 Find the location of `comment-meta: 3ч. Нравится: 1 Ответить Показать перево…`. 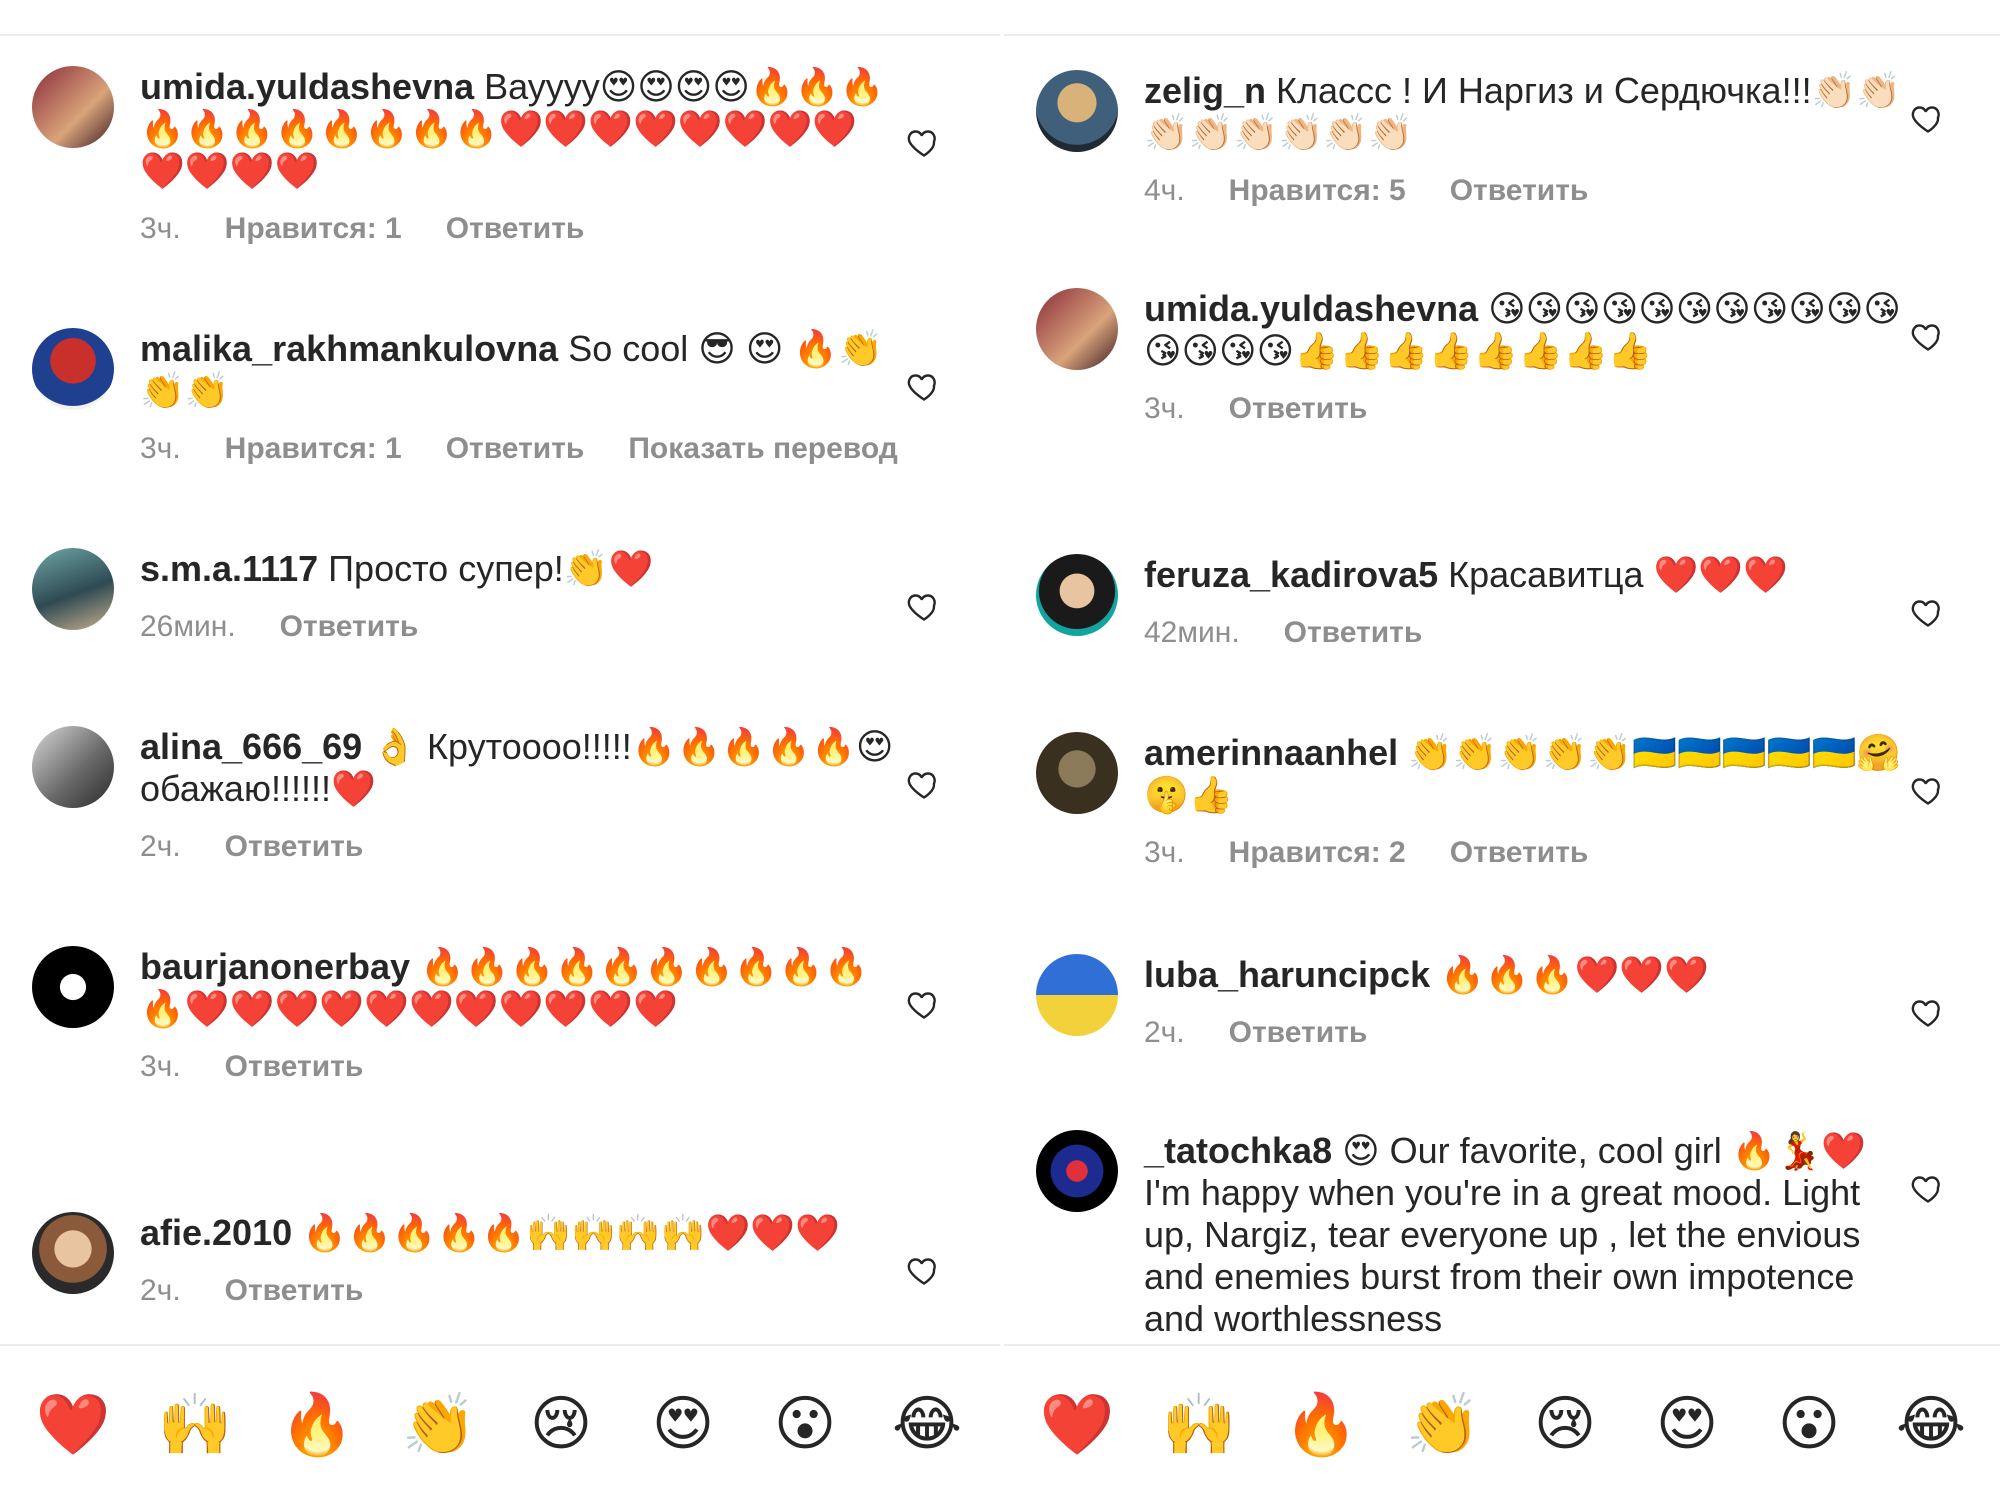

comment-meta: 3ч. Нравится: 1 Ответить Показать перево… is located at coordinates (520, 449).